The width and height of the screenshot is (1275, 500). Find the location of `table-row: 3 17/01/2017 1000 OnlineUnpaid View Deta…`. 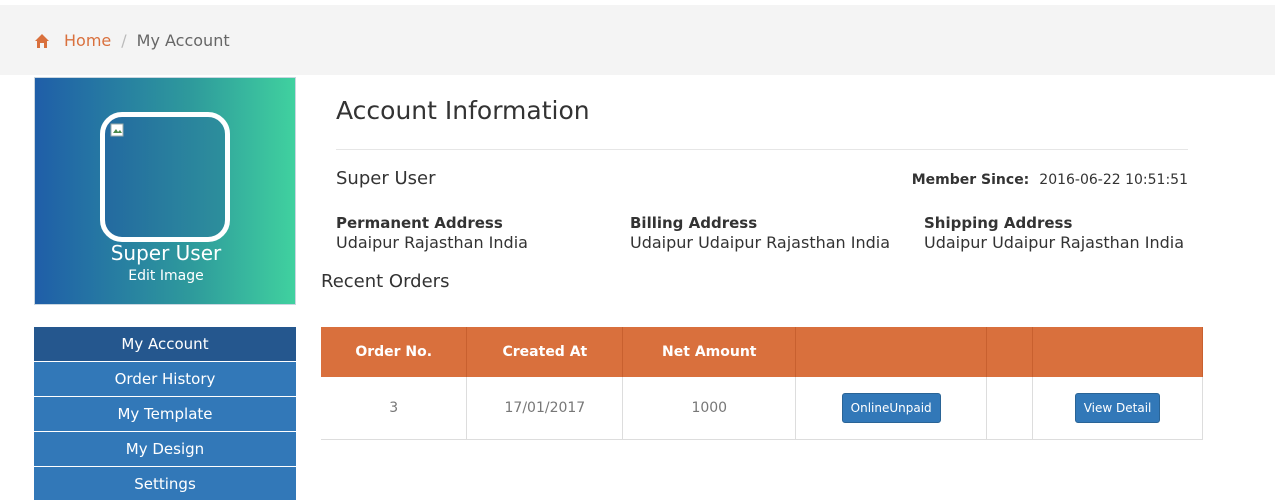

table-row: 3 17/01/2017 1000 OnlineUnpaid View Deta… is located at coordinates (762, 408).